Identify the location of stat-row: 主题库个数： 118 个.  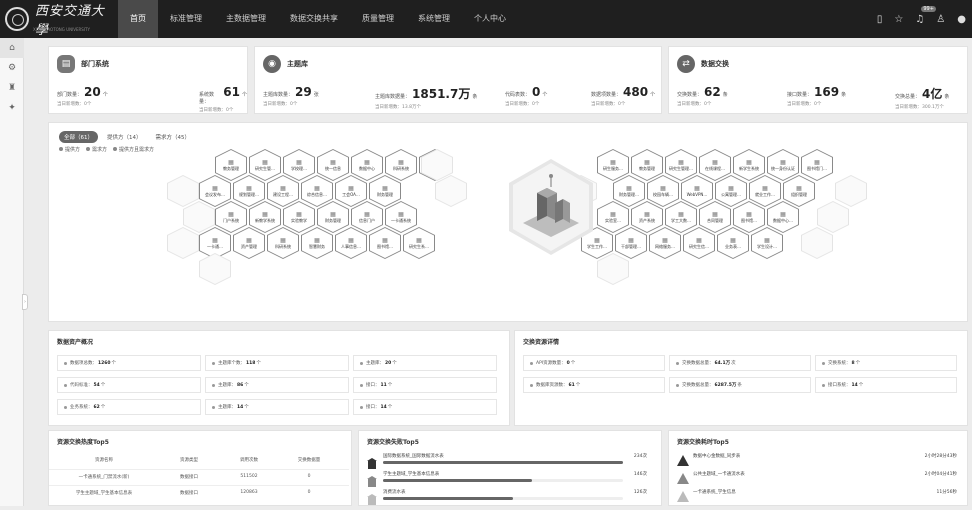
(277, 363).